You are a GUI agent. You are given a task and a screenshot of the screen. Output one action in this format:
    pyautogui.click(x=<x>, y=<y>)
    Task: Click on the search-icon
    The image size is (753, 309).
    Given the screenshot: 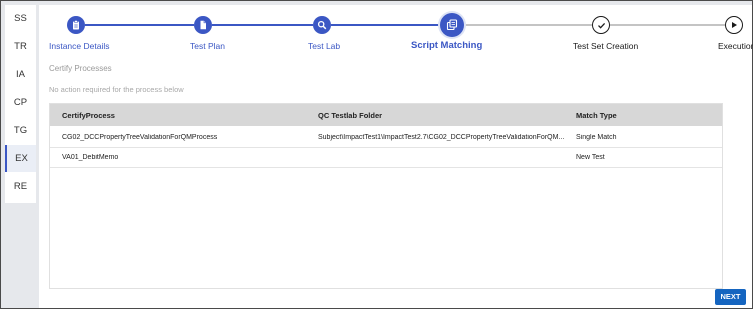 What is the action you would take?
    pyautogui.click(x=322, y=25)
    